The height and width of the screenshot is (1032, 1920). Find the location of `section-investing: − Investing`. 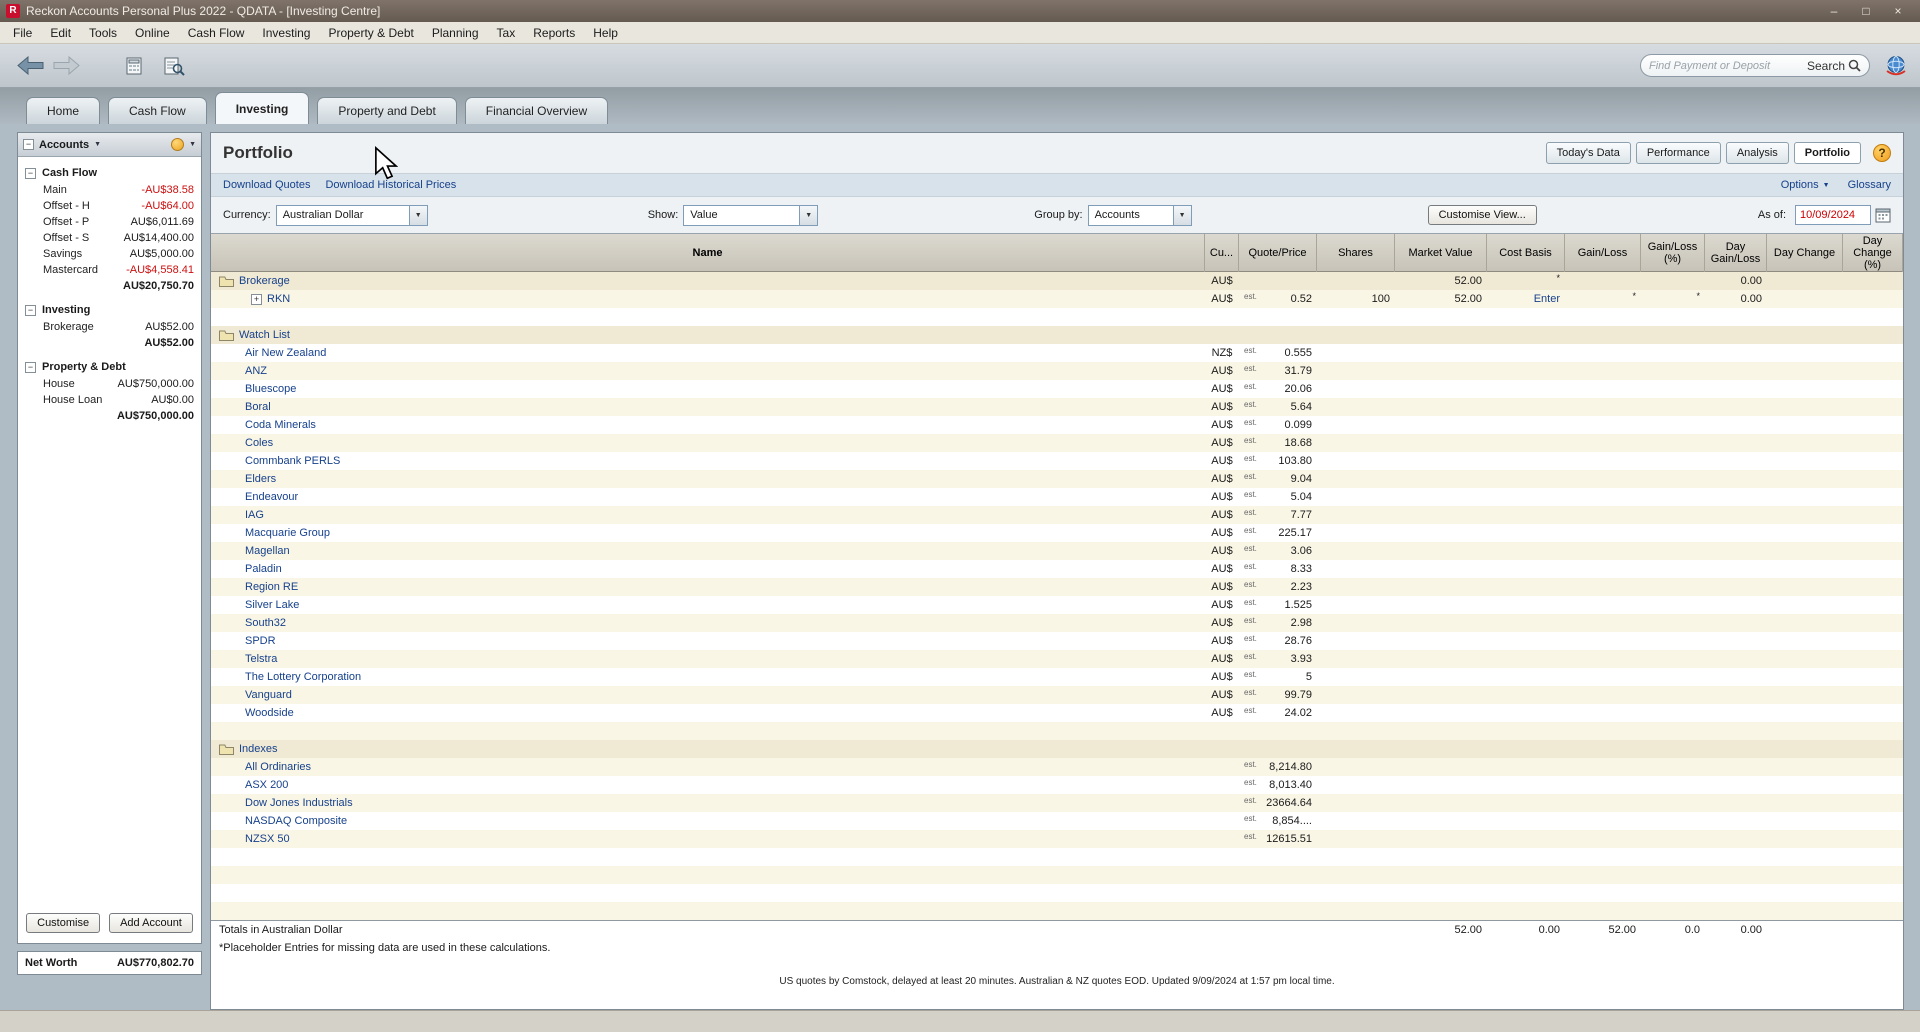

section-investing: − Investing is located at coordinates (109, 310).